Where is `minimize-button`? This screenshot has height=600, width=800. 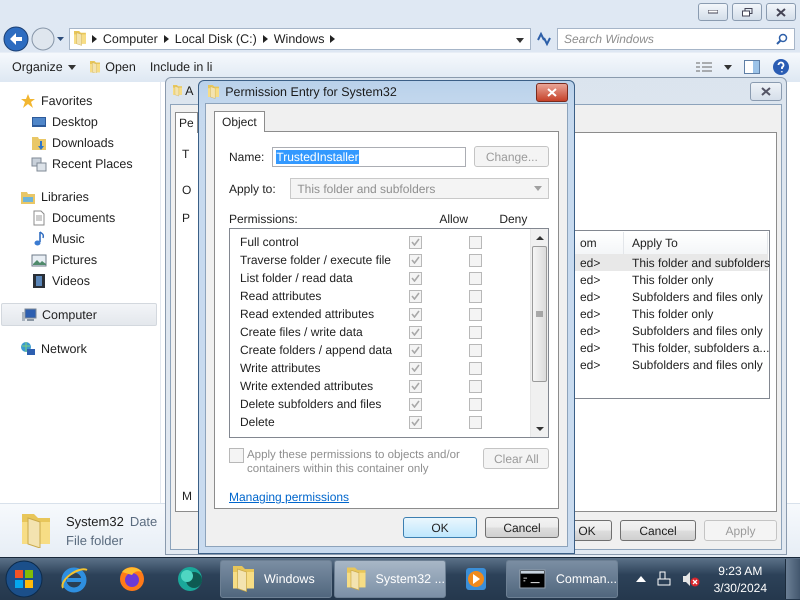
minimize-button is located at coordinates (713, 12).